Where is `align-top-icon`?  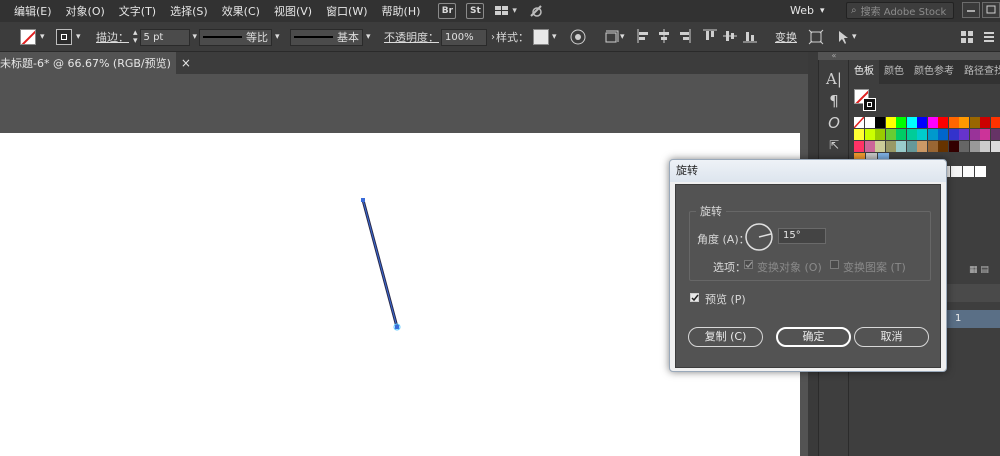 align-top-icon is located at coordinates (710, 37).